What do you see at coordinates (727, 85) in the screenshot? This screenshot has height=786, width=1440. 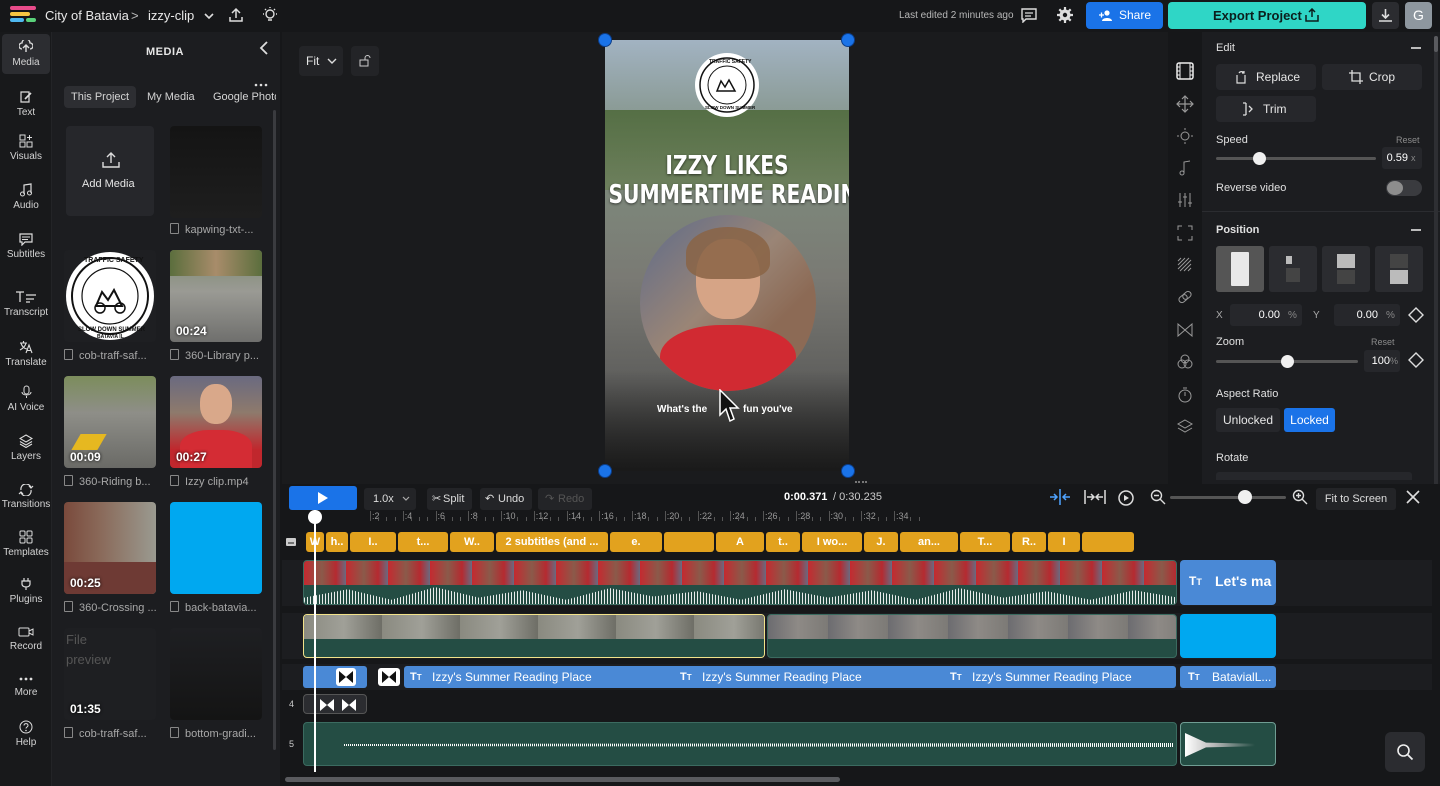 I see `video-overlay-logo: TRAFFIC SAFETY SLOW DOWN SUMMER` at bounding box center [727, 85].